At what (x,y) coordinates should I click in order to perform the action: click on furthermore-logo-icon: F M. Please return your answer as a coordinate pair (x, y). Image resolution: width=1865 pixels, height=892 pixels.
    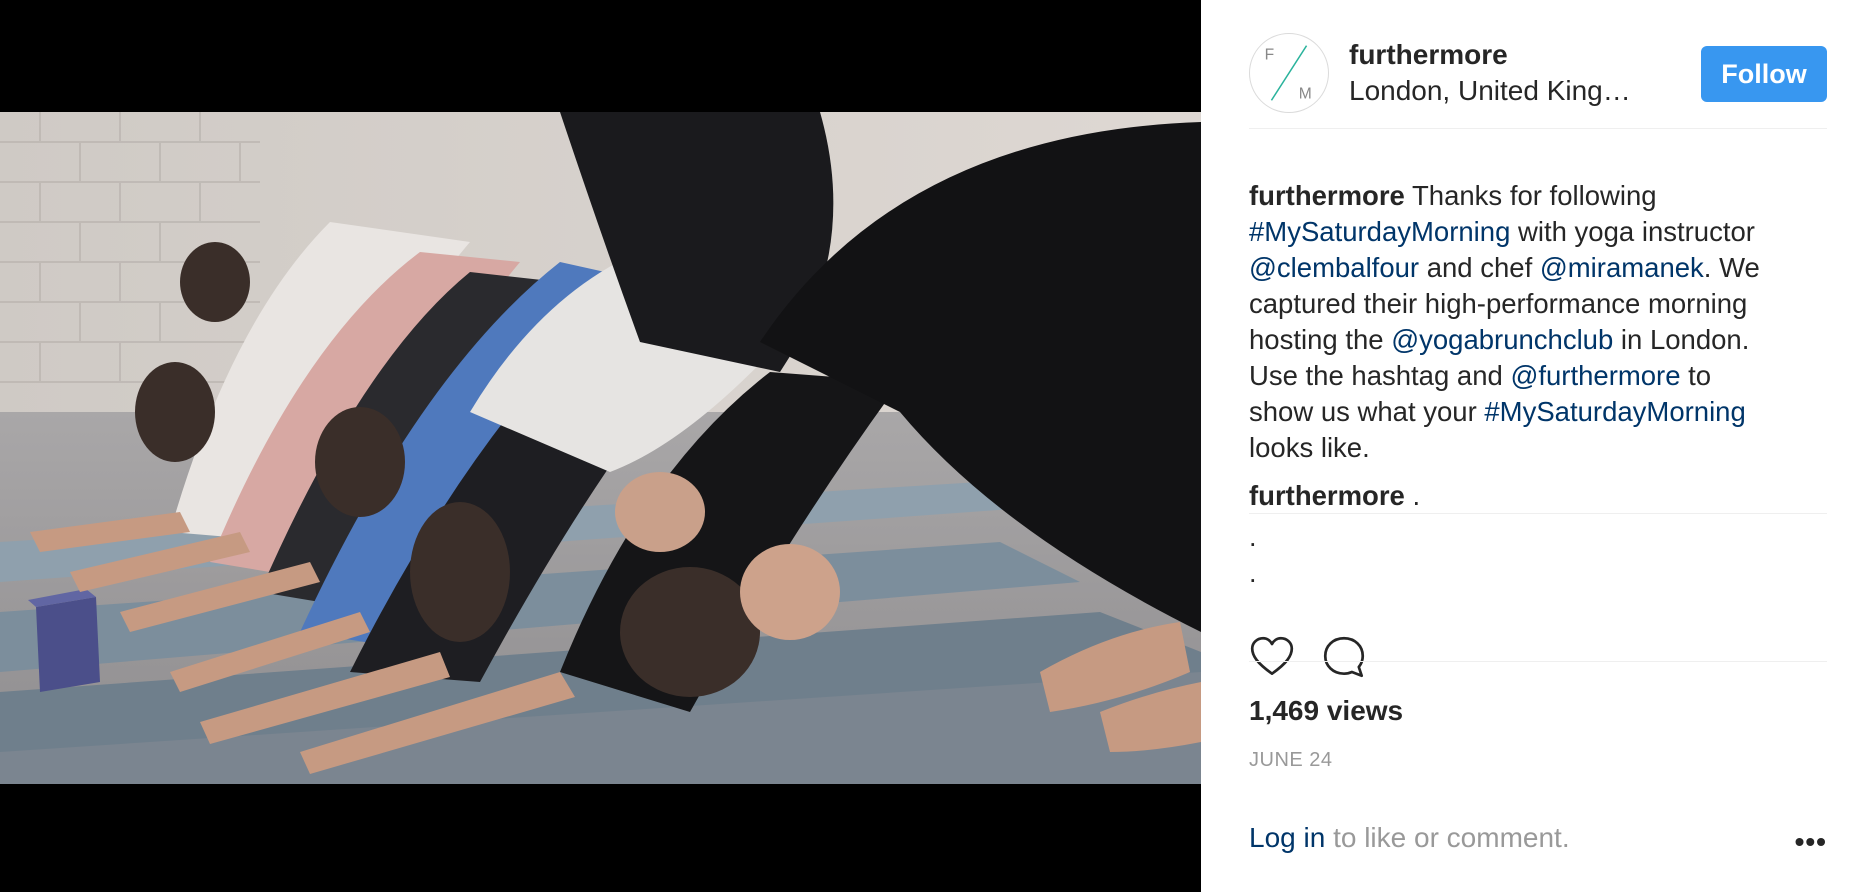
    Looking at the image, I should click on (1288, 73).